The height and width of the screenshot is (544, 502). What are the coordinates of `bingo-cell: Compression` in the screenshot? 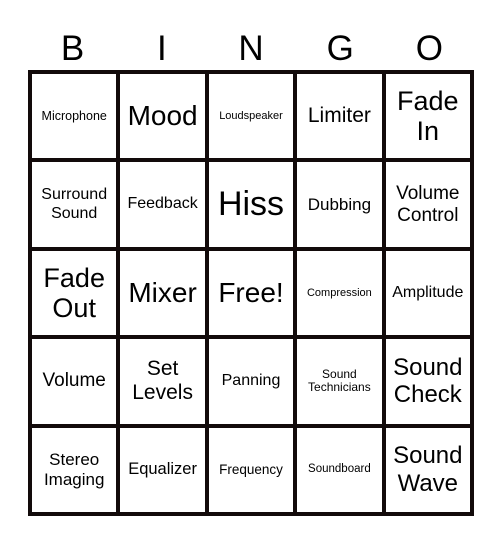 It's located at (339, 293).